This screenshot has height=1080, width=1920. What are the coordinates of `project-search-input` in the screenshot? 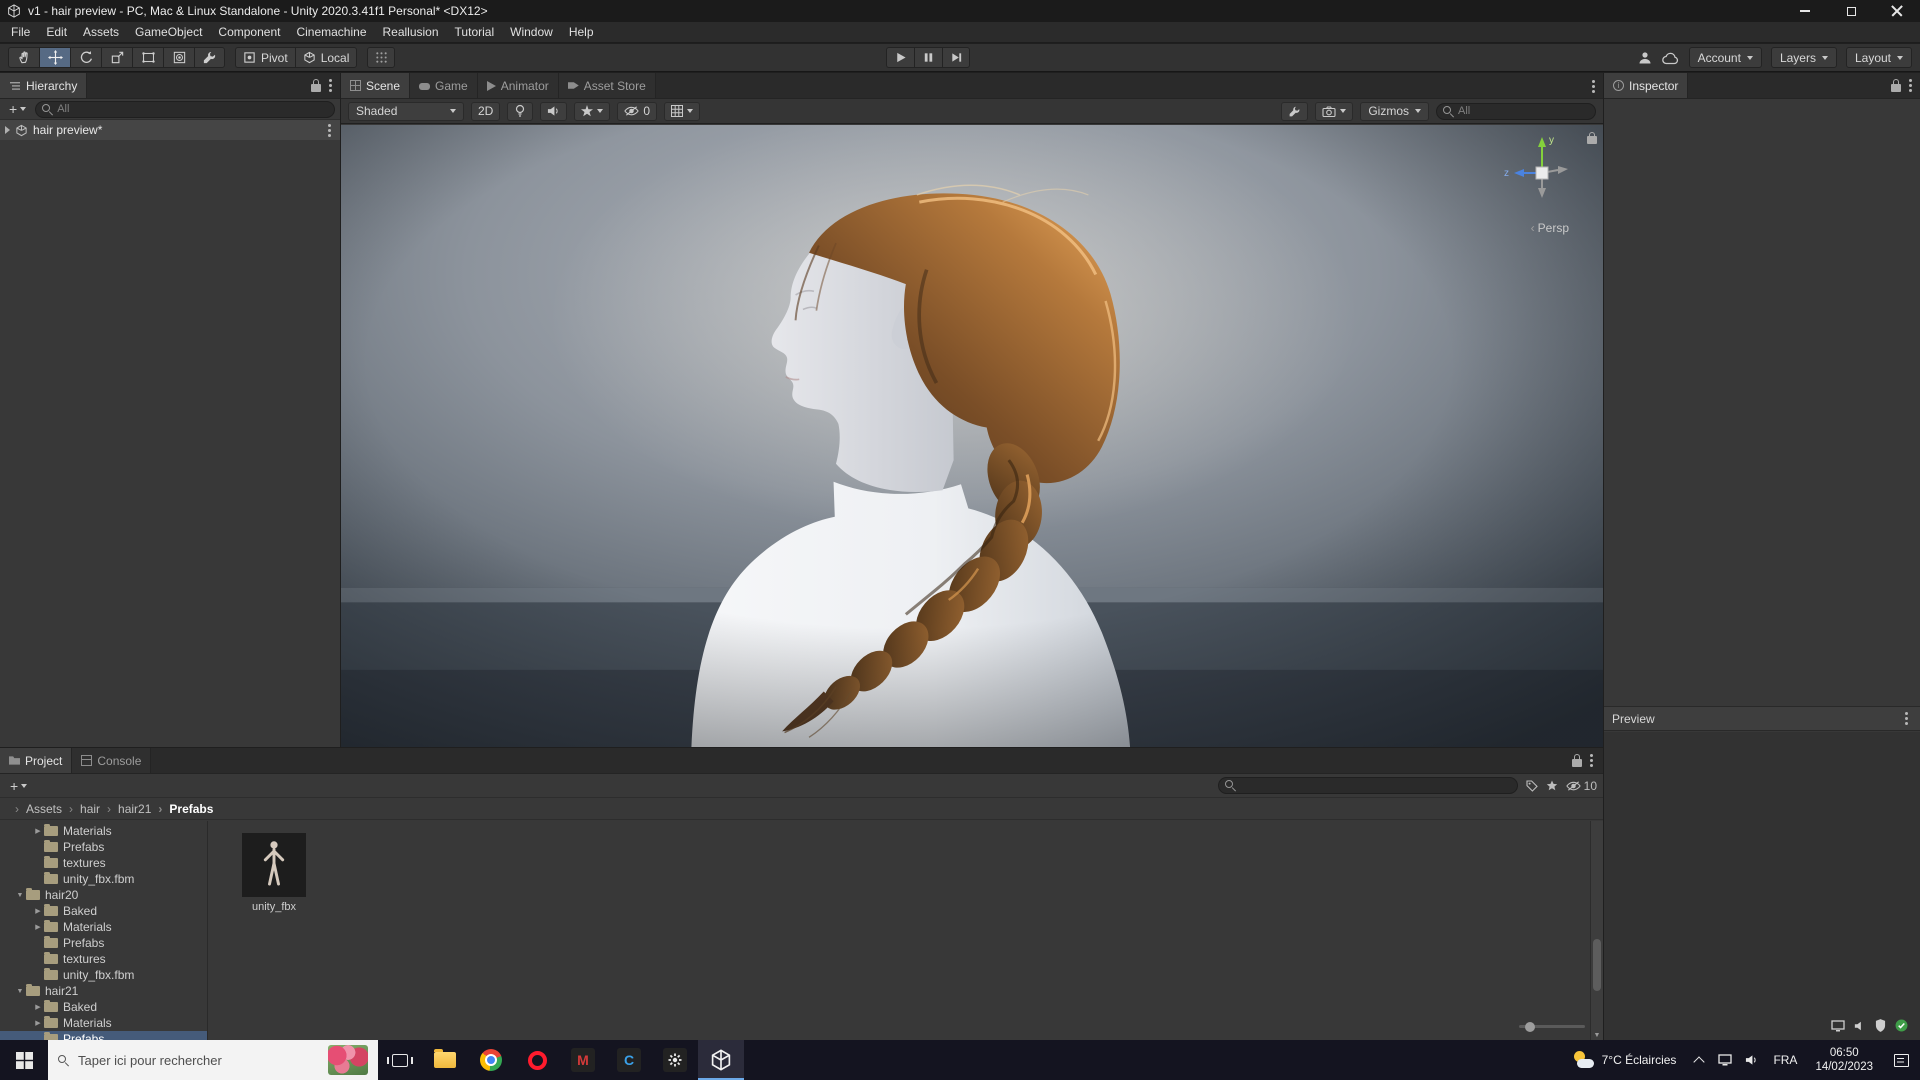 It's located at (1375, 785).